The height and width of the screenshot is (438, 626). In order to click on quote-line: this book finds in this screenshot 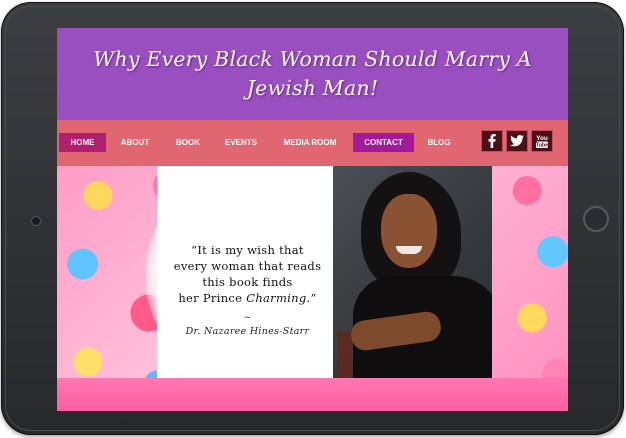, I will do `click(247, 282)`.